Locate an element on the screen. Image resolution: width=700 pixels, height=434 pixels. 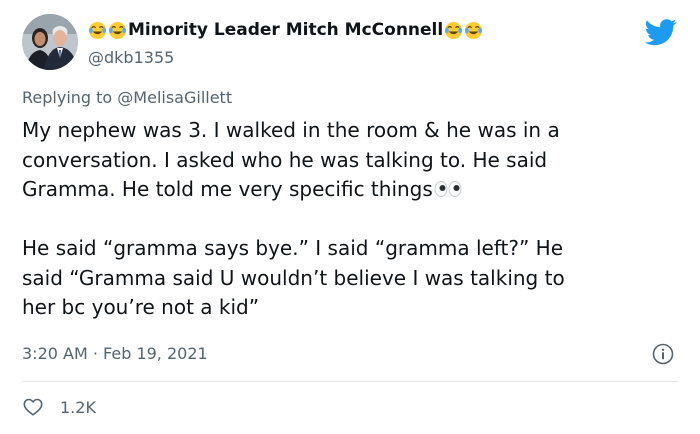
tweet-text-line: her bc you’re not a kid” is located at coordinates (141, 307).